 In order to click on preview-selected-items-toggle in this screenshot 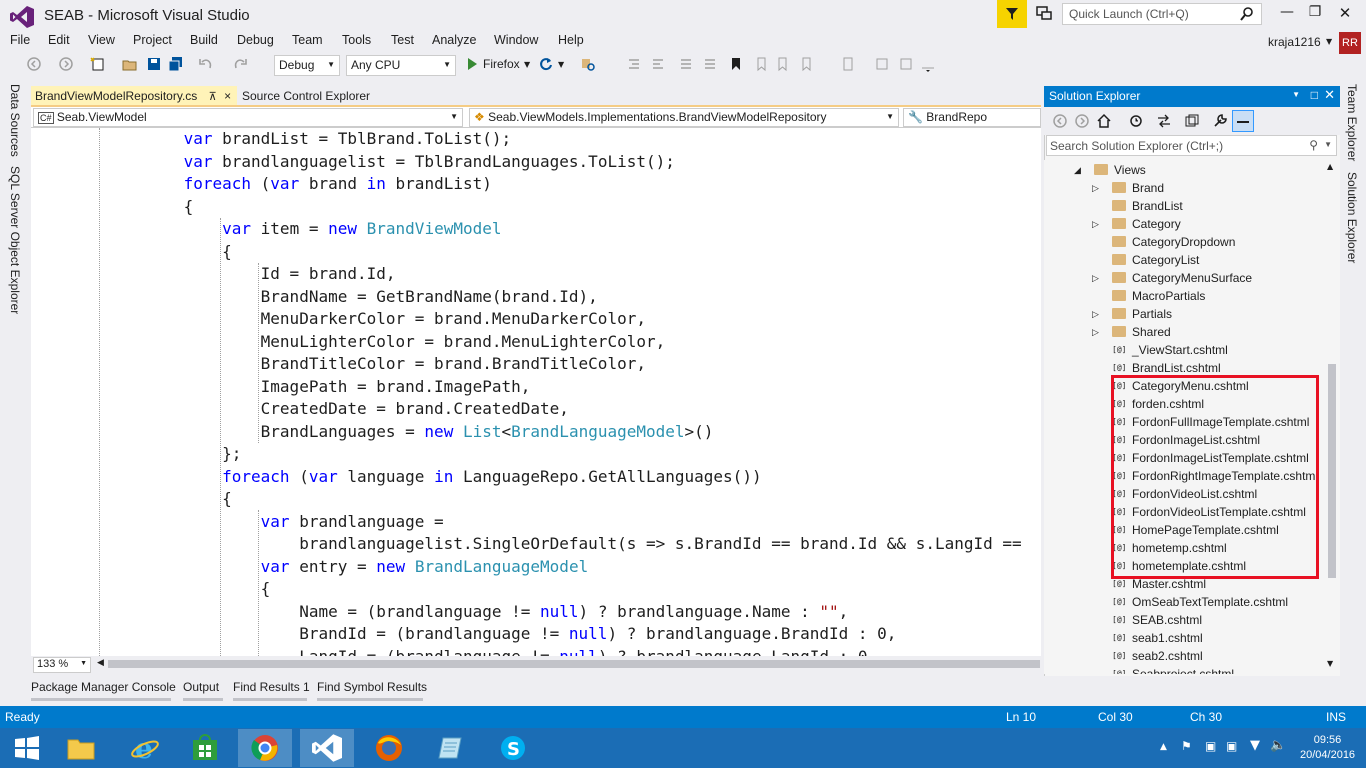, I will do `click(1243, 121)`.